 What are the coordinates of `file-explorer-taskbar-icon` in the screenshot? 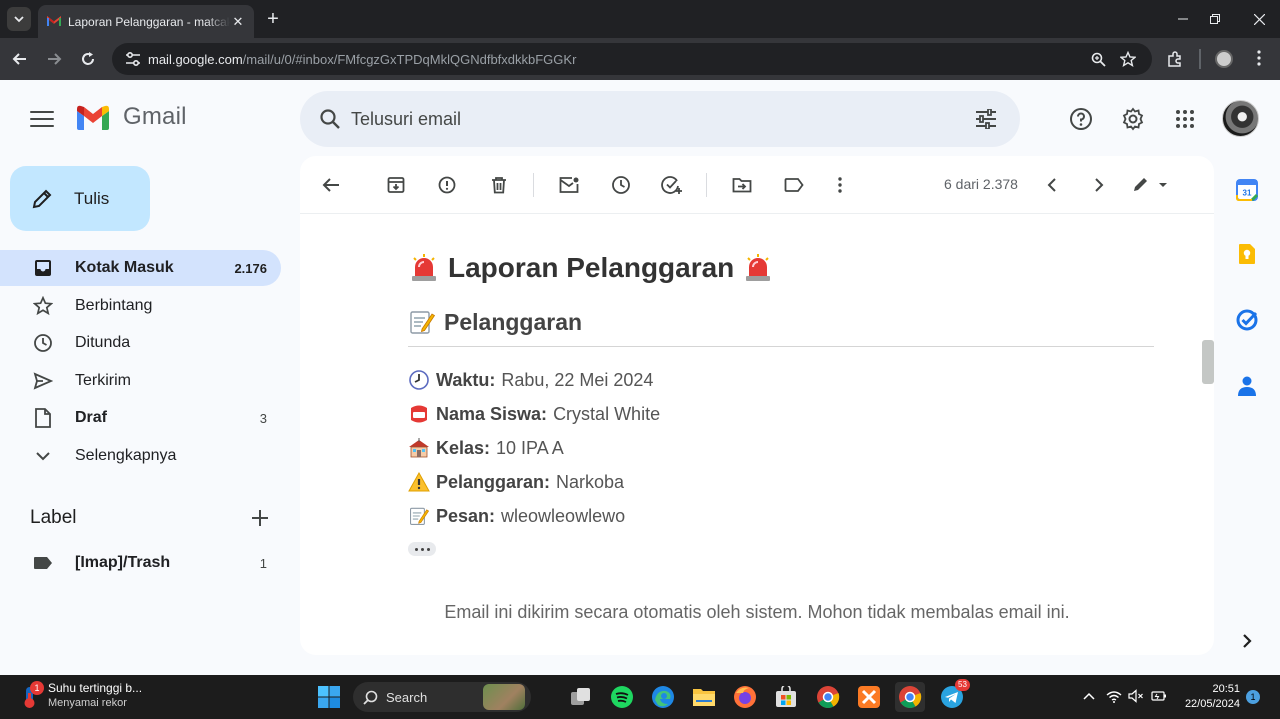 It's located at (704, 697).